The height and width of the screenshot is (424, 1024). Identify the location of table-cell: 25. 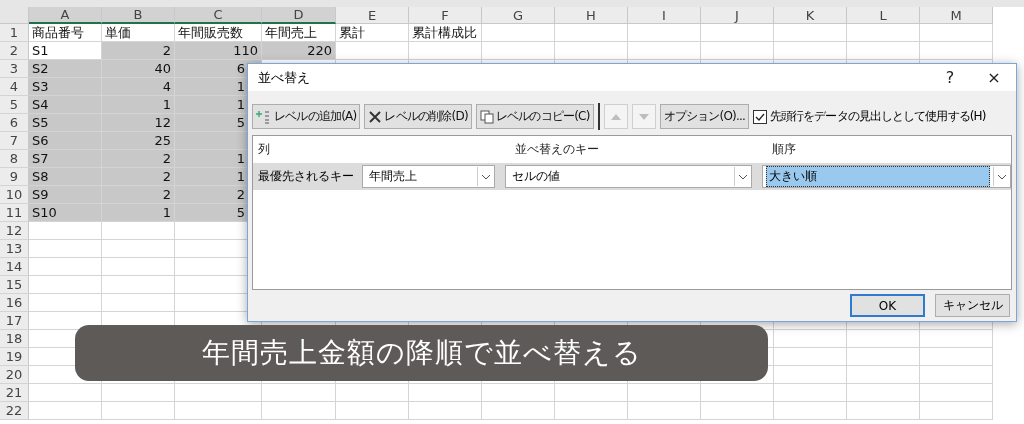
(138, 141).